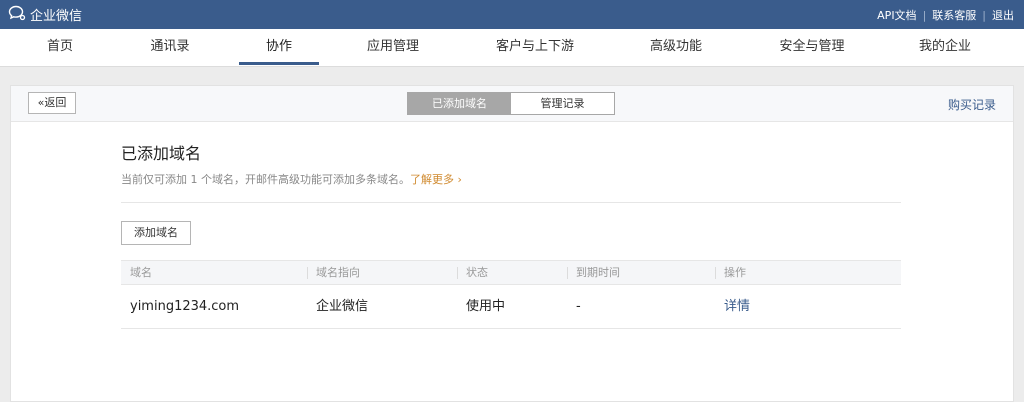 The width and height of the screenshot is (1024, 402). What do you see at coordinates (436, 179) in the screenshot?
I see `learn-more-link: 了解更多 ›` at bounding box center [436, 179].